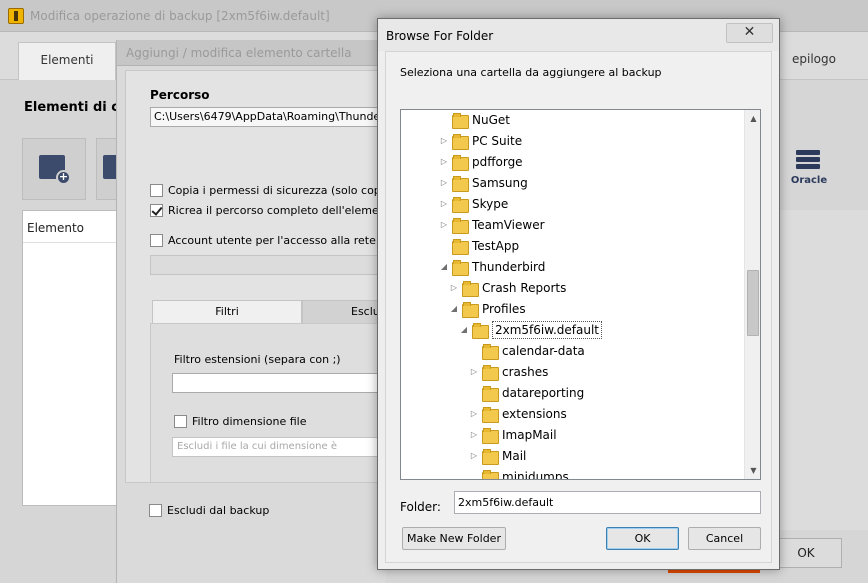 Image resolution: width=868 pixels, height=583 pixels. Describe the element at coordinates (239, 53) in the screenshot. I see `edit-dialog-title: Aggiungi / modifica elemento cartella` at that location.